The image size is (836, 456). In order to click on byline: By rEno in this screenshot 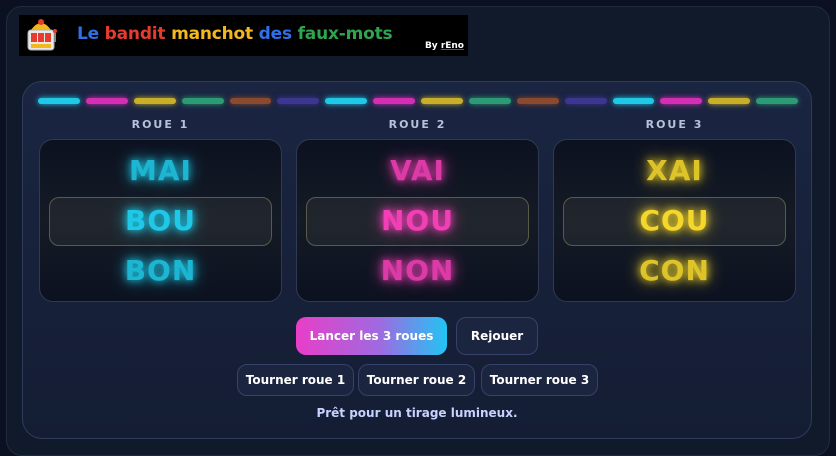, I will do `click(444, 46)`.